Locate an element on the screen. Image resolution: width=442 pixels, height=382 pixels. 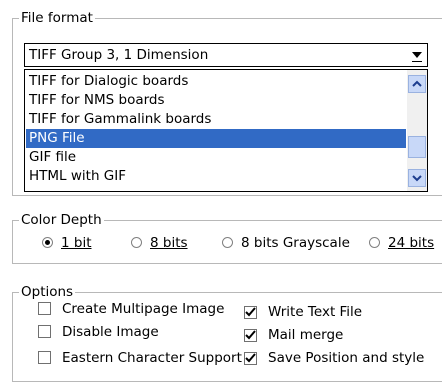
checkbox-eastern-character-support: Eastern Character Support is located at coordinates (140, 358).